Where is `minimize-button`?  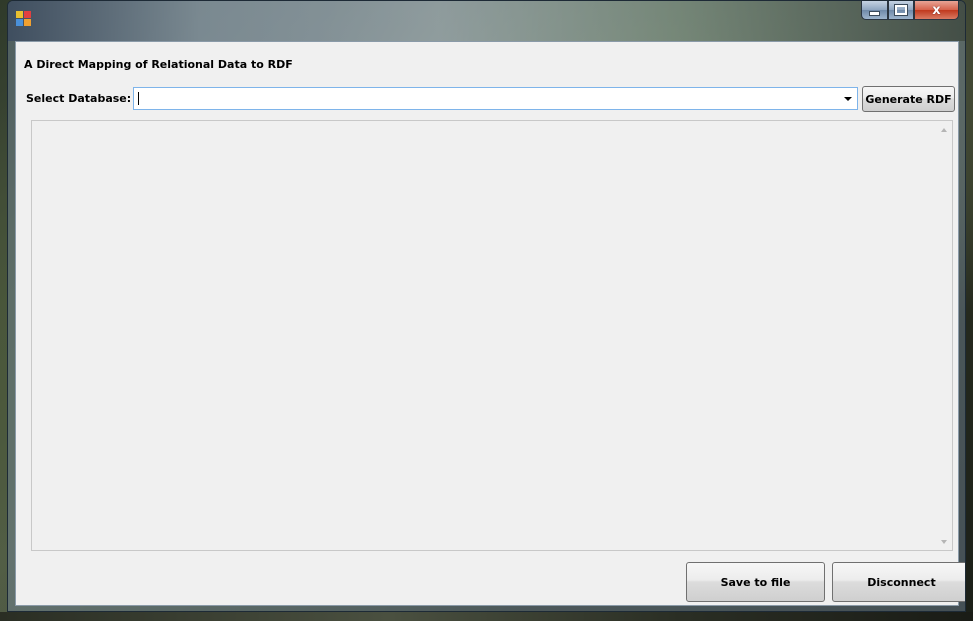 minimize-button is located at coordinates (874, 10).